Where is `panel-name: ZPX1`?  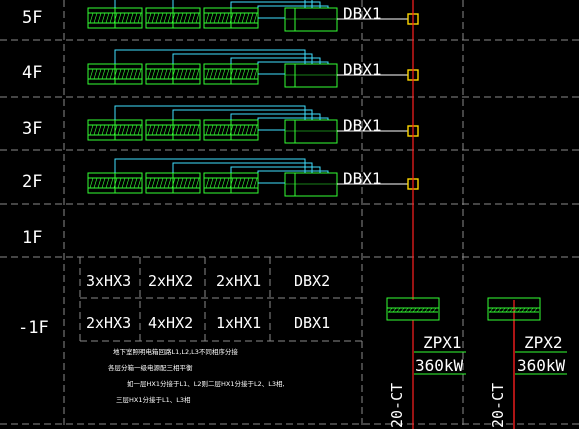
panel-name: ZPX1 is located at coordinates (442, 342).